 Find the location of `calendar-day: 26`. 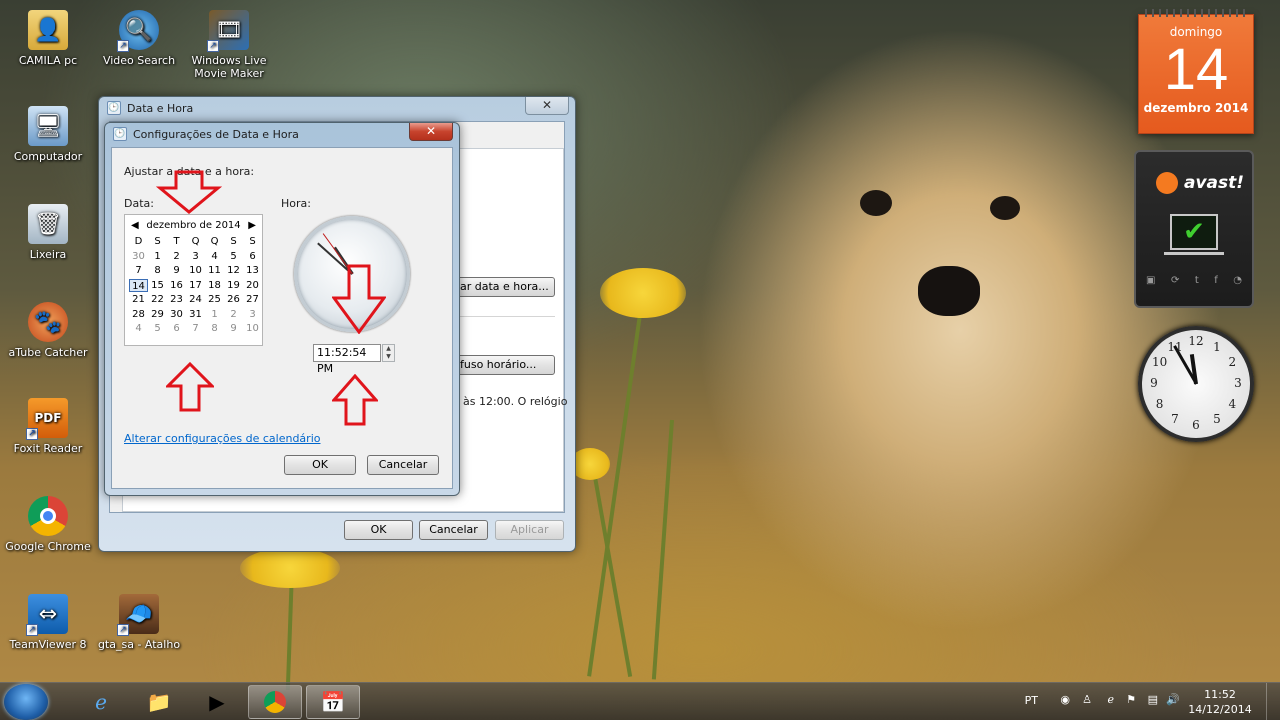

calendar-day: 26 is located at coordinates (233, 300).